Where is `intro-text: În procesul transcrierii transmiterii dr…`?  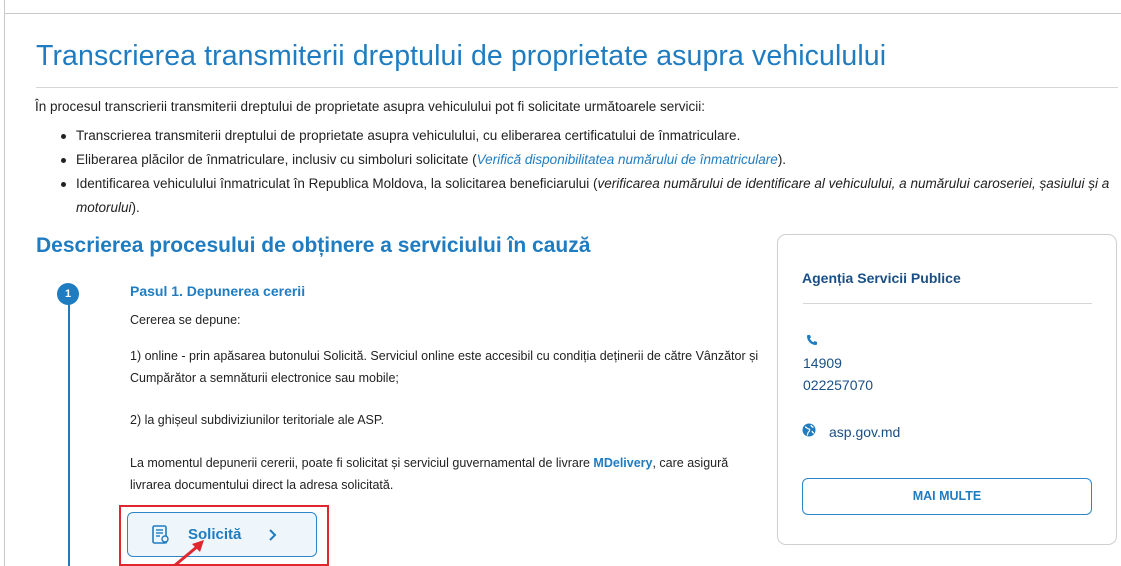
intro-text: În procesul transcrierii transmiterii dr… is located at coordinates (370, 106).